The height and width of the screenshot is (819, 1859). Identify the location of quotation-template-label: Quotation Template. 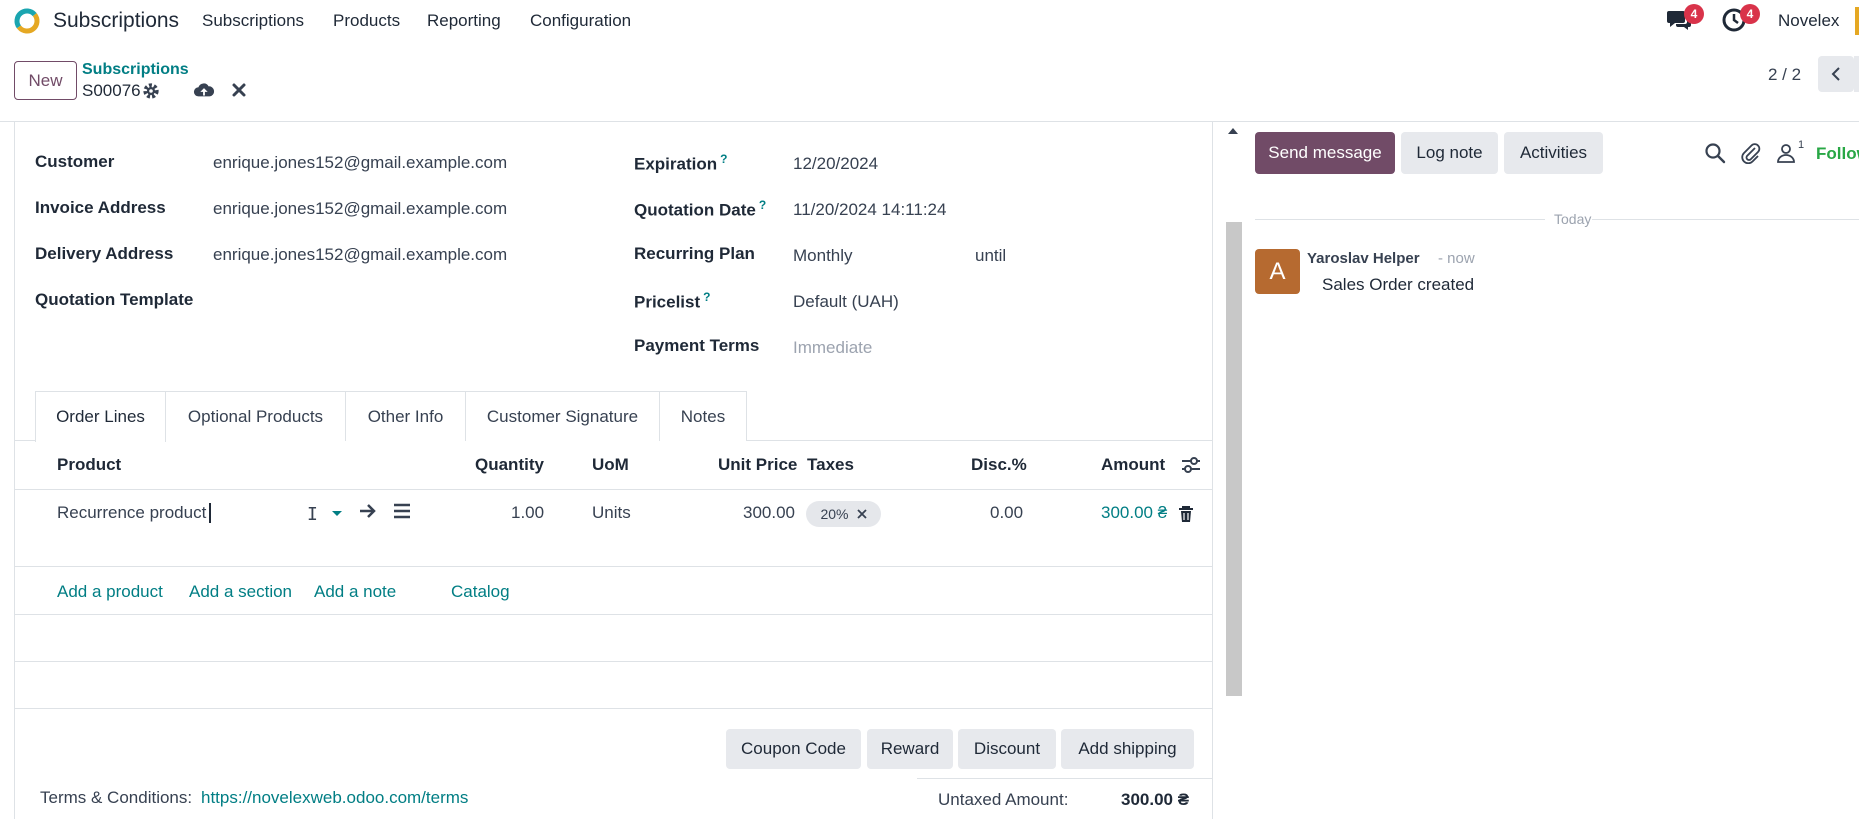
(114, 299).